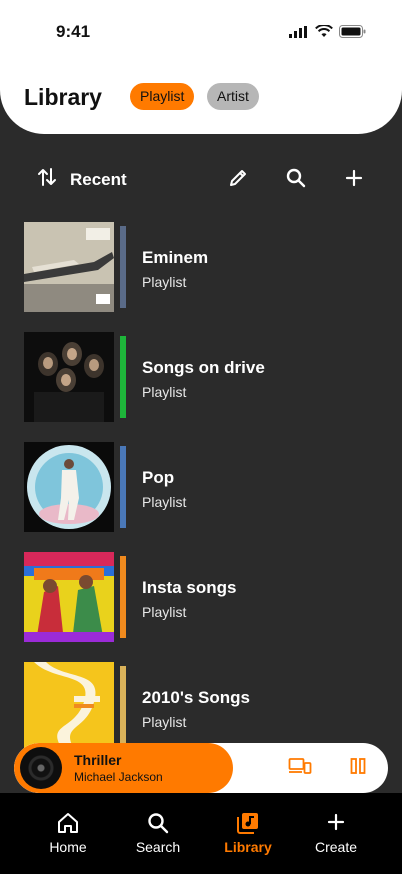 This screenshot has width=402, height=874. I want to click on list-item: Songs on drive Playlist, so click(201, 378).